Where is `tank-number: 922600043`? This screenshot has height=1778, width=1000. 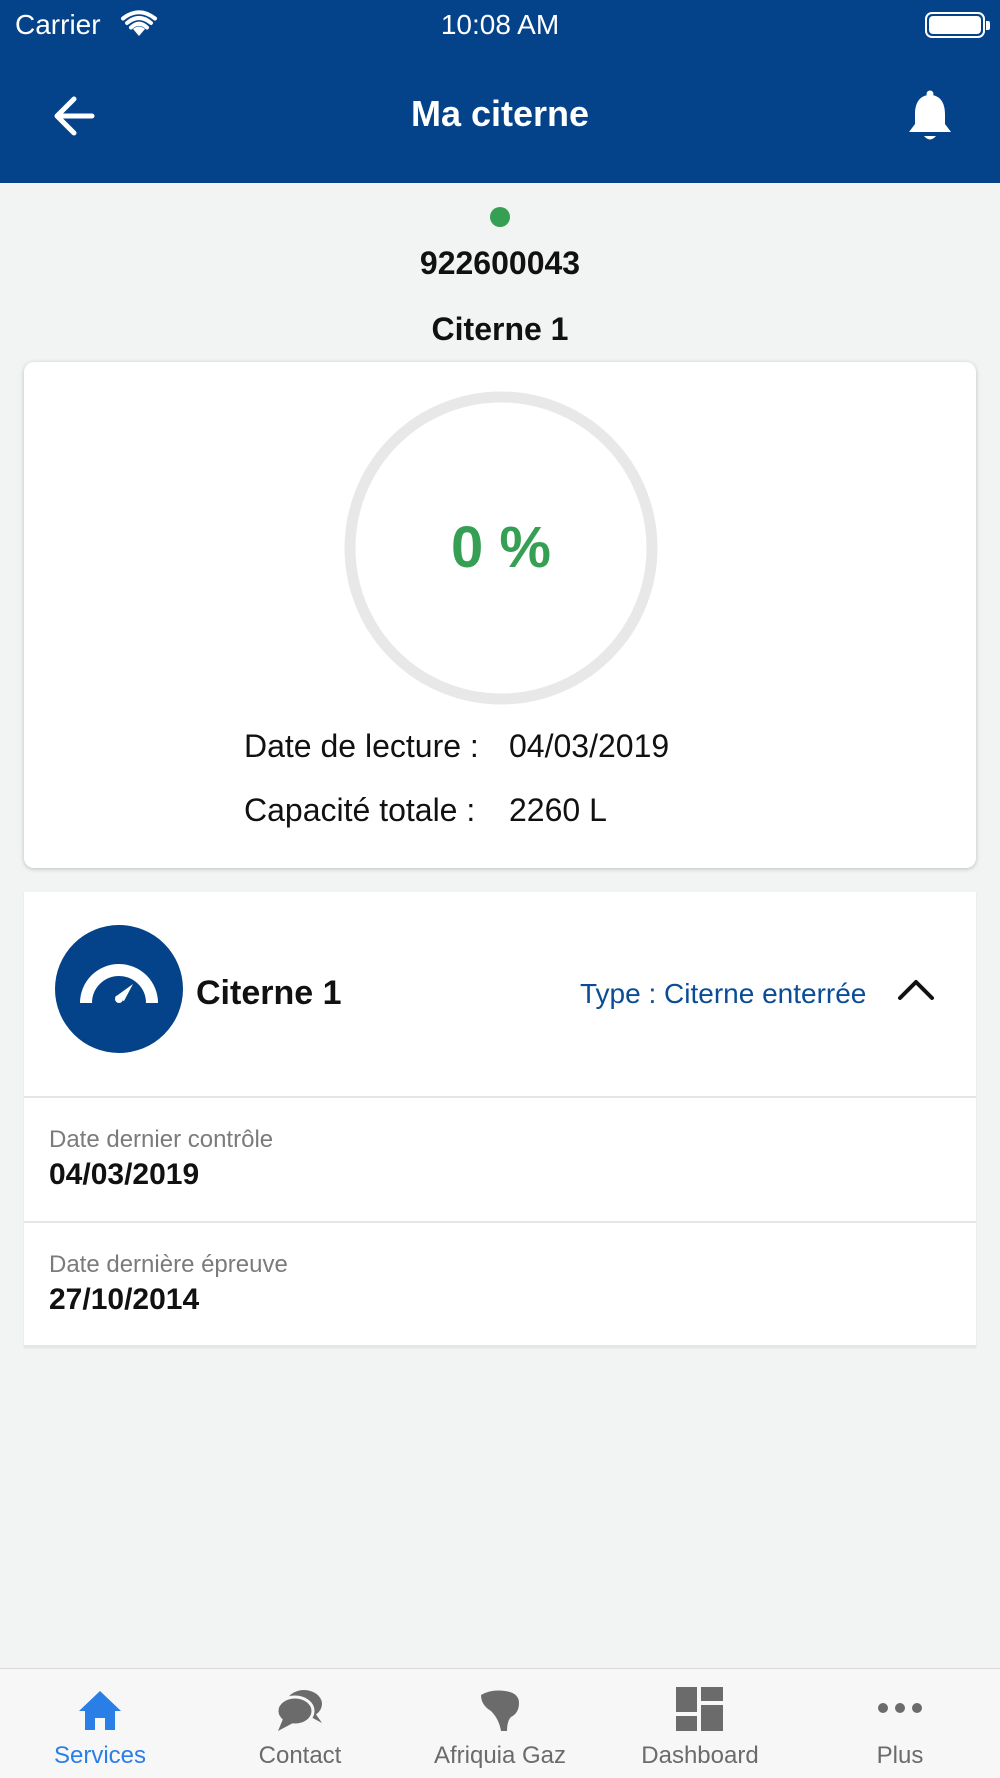 tank-number: 922600043 is located at coordinates (500, 263).